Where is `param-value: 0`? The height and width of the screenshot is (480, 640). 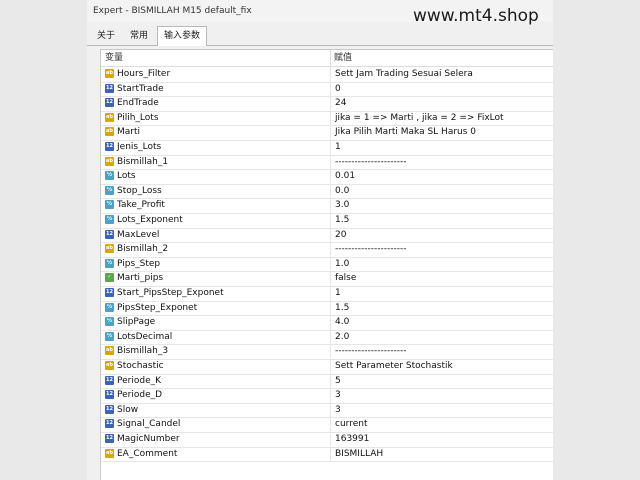 param-value: 0 is located at coordinates (441, 89).